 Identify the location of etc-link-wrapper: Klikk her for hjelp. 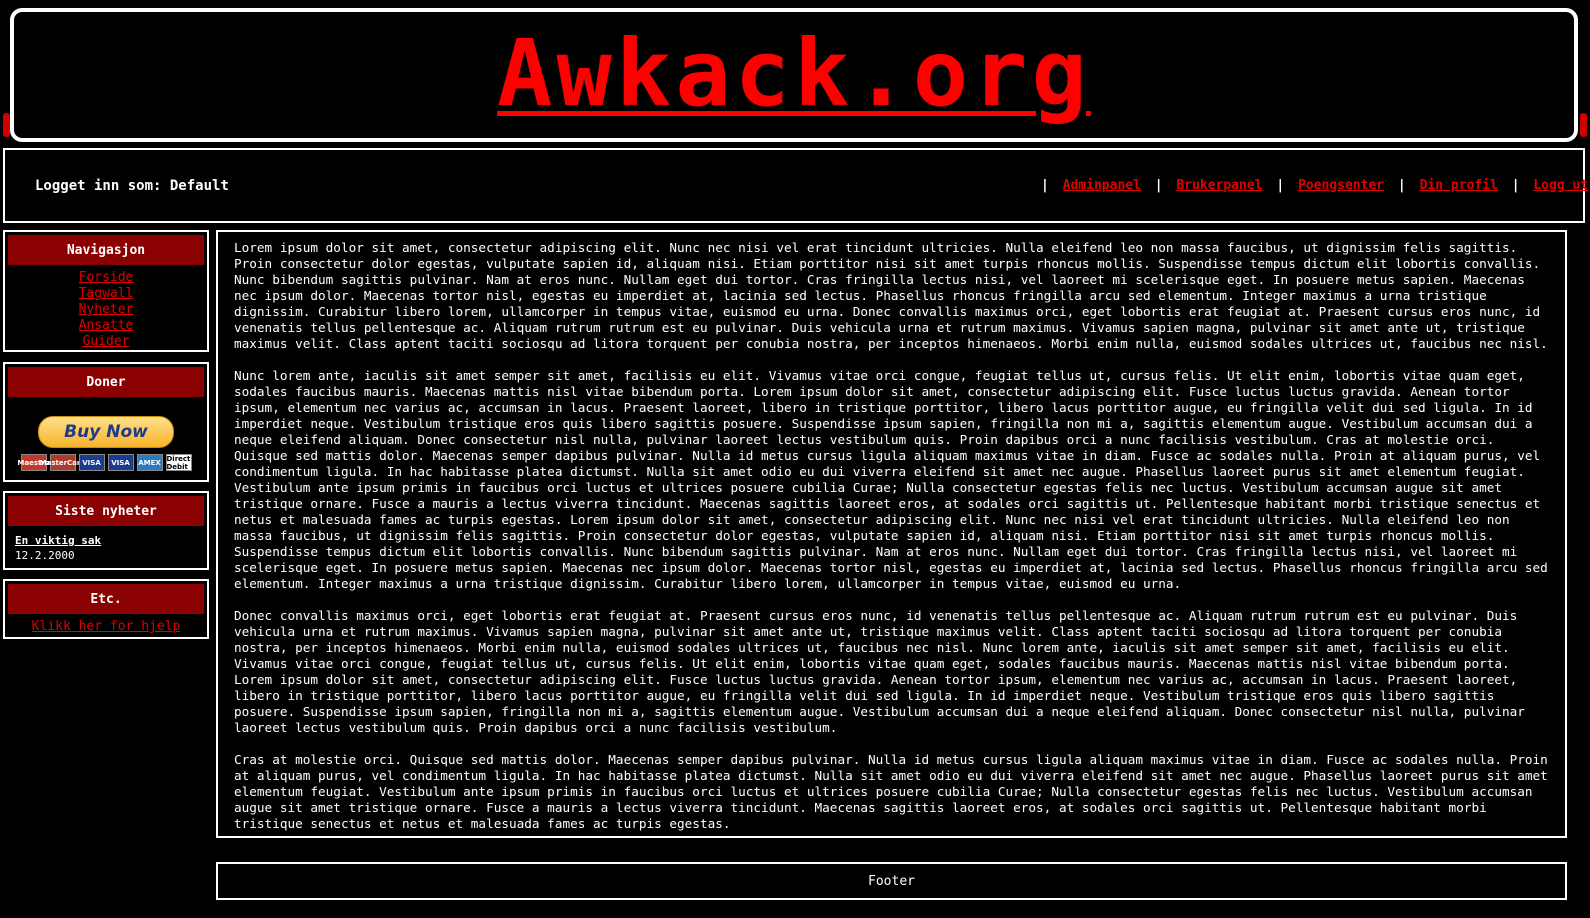
(106, 625).